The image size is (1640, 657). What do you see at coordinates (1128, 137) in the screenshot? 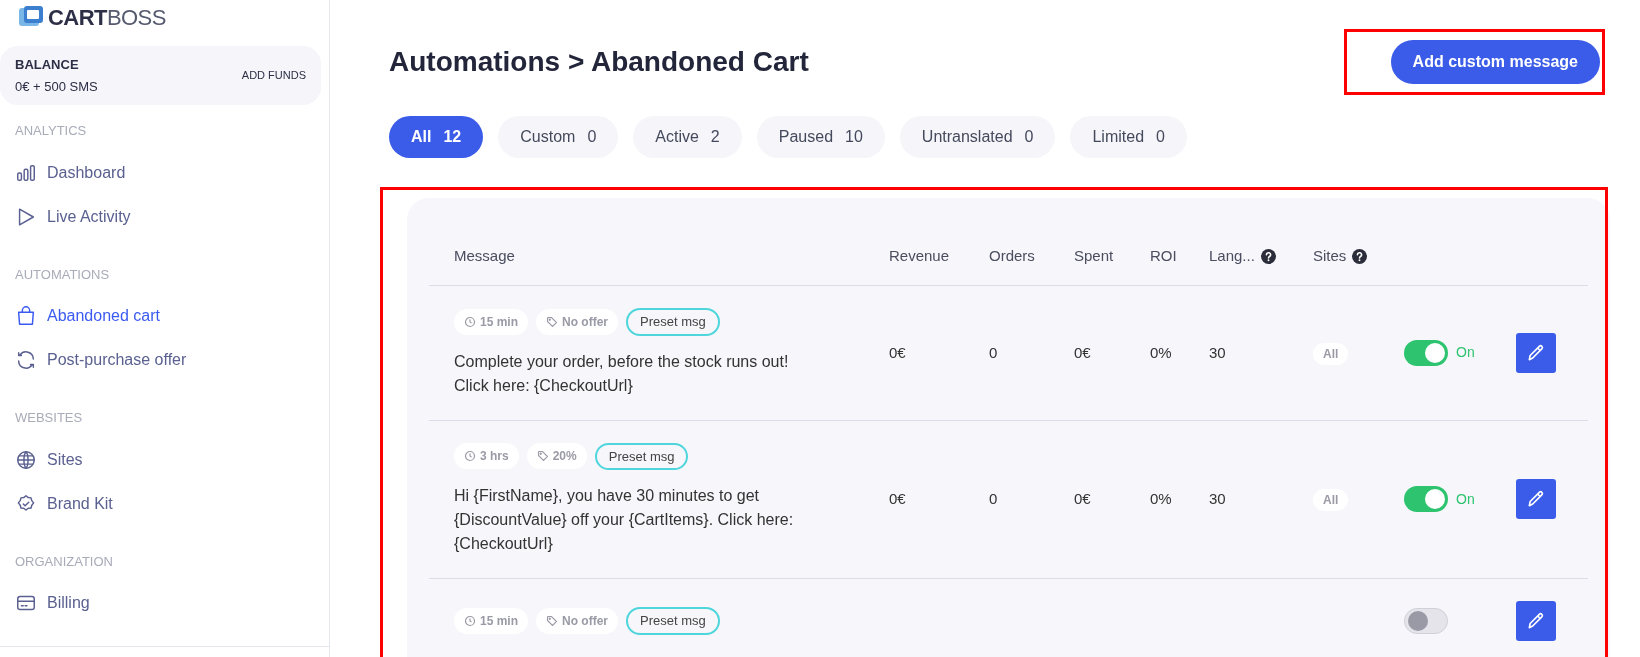
I see `filter-tab: Limited 0` at bounding box center [1128, 137].